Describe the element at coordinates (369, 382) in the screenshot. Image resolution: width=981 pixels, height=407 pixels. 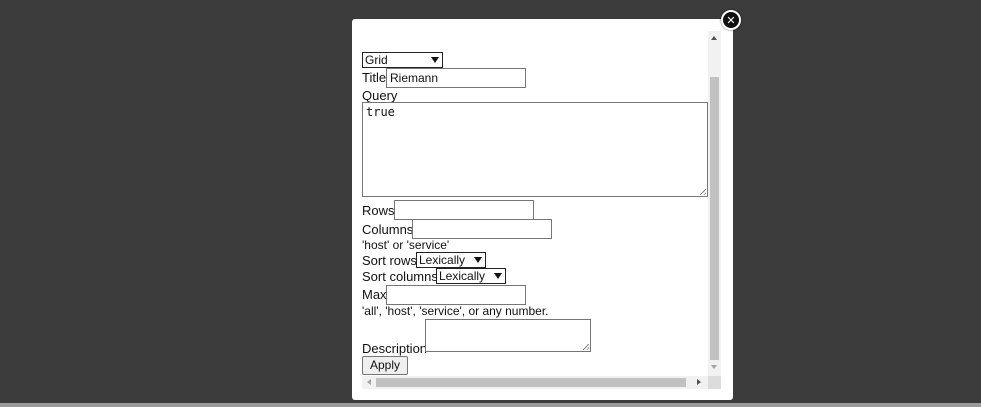
I see `scroll-left-arrow-icon` at that location.